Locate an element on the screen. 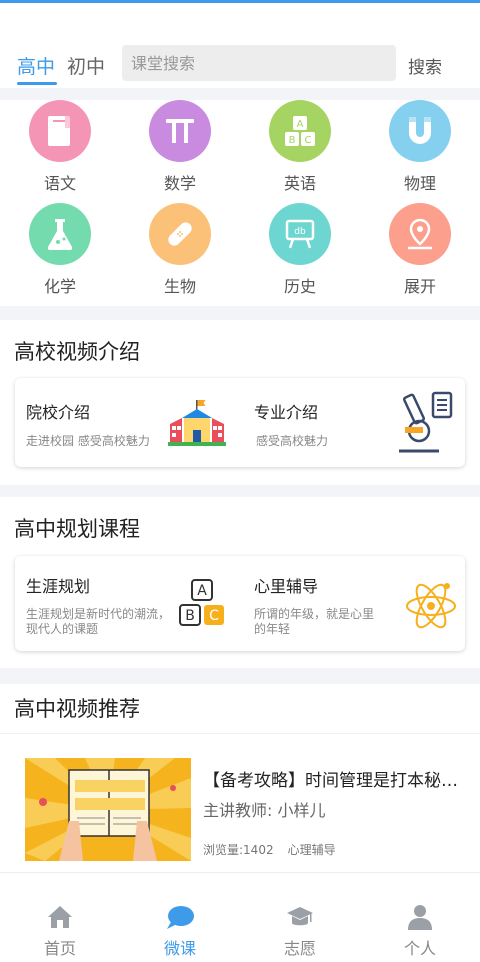  microscope-icon is located at coordinates (425, 425).